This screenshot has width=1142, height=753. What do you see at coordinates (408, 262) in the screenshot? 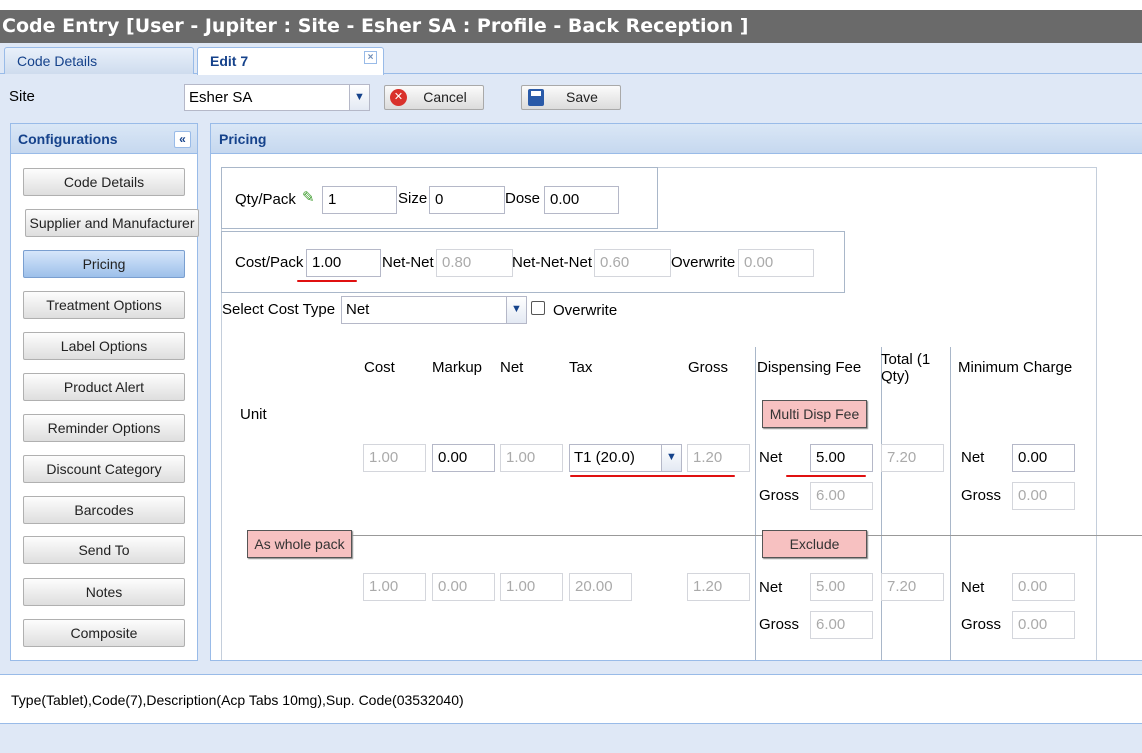
I see `net-net-label: Net-Net` at bounding box center [408, 262].